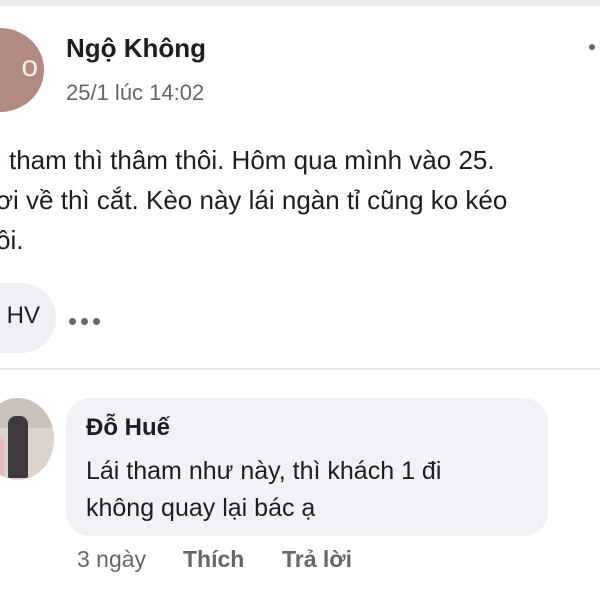 The width and height of the screenshot is (600, 600). What do you see at coordinates (29, 66) in the screenshot?
I see `avatar-initial: o` at bounding box center [29, 66].